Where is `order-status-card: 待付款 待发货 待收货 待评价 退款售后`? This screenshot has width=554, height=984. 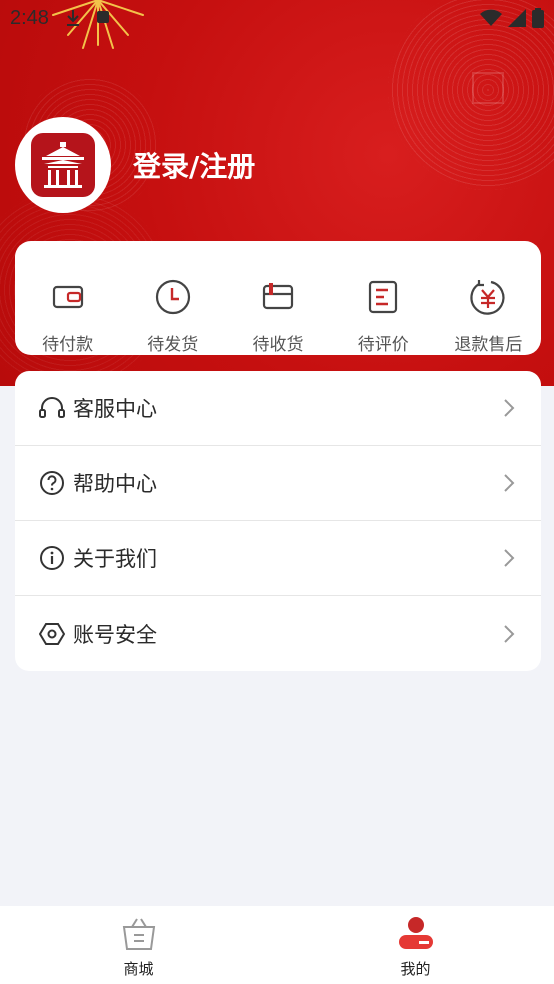 order-status-card: 待付款 待发货 待收货 待评价 退款售后 is located at coordinates (278, 298).